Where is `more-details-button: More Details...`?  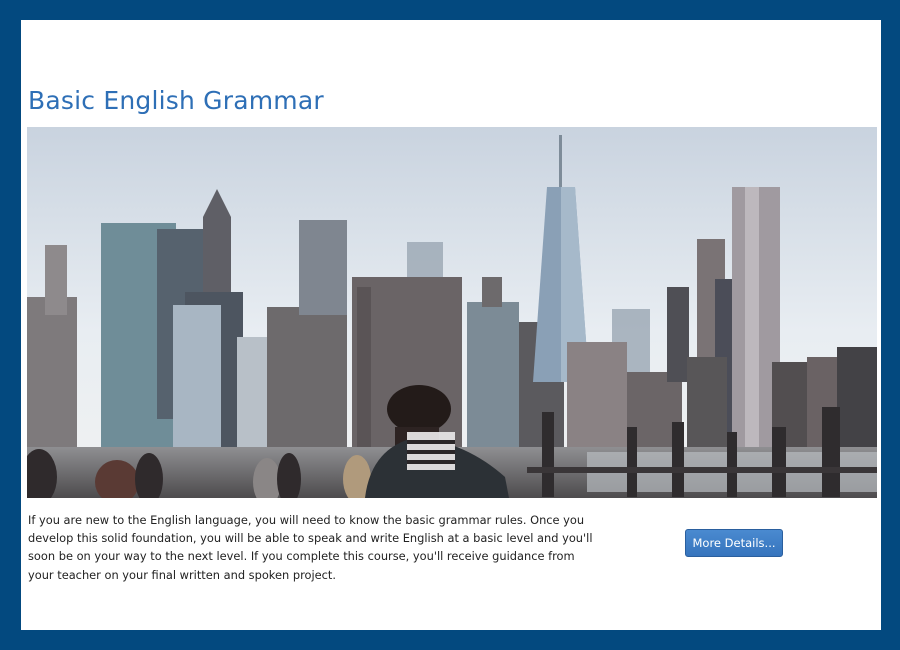
more-details-button: More Details... is located at coordinates (734, 543).